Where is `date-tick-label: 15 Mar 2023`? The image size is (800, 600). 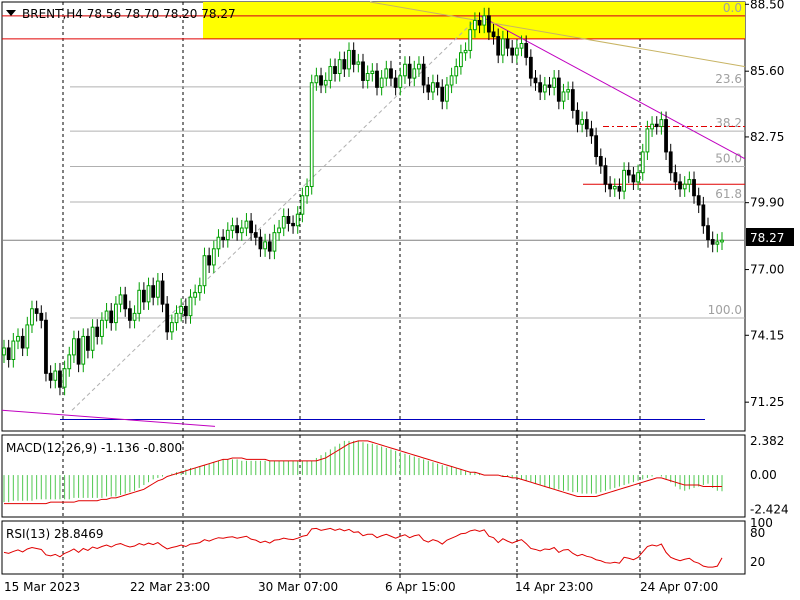 date-tick-label: 15 Mar 2023 is located at coordinates (42, 587).